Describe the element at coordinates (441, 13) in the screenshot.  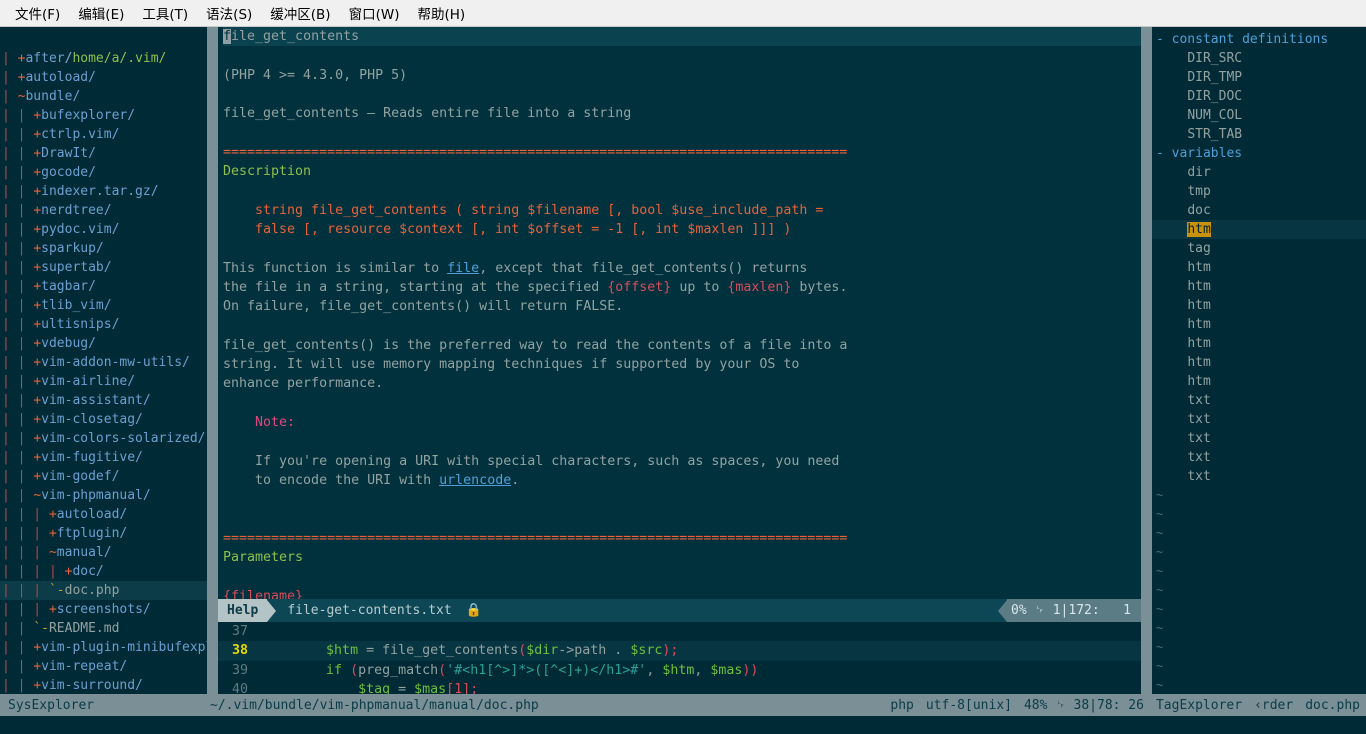
I see `menu-help: 帮助(H)` at that location.